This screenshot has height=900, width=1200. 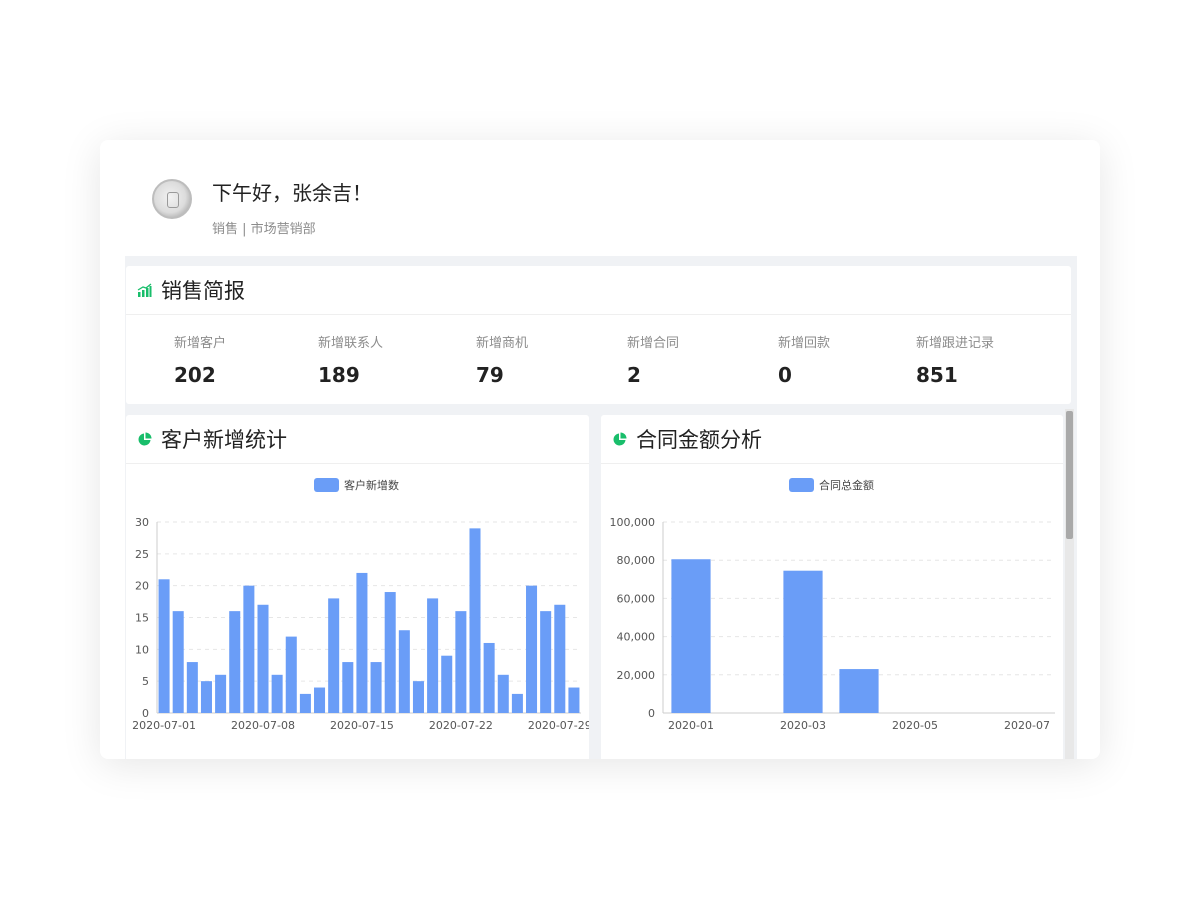 I want to click on x-tick-label: 2020-07-29, so click(x=558, y=725).